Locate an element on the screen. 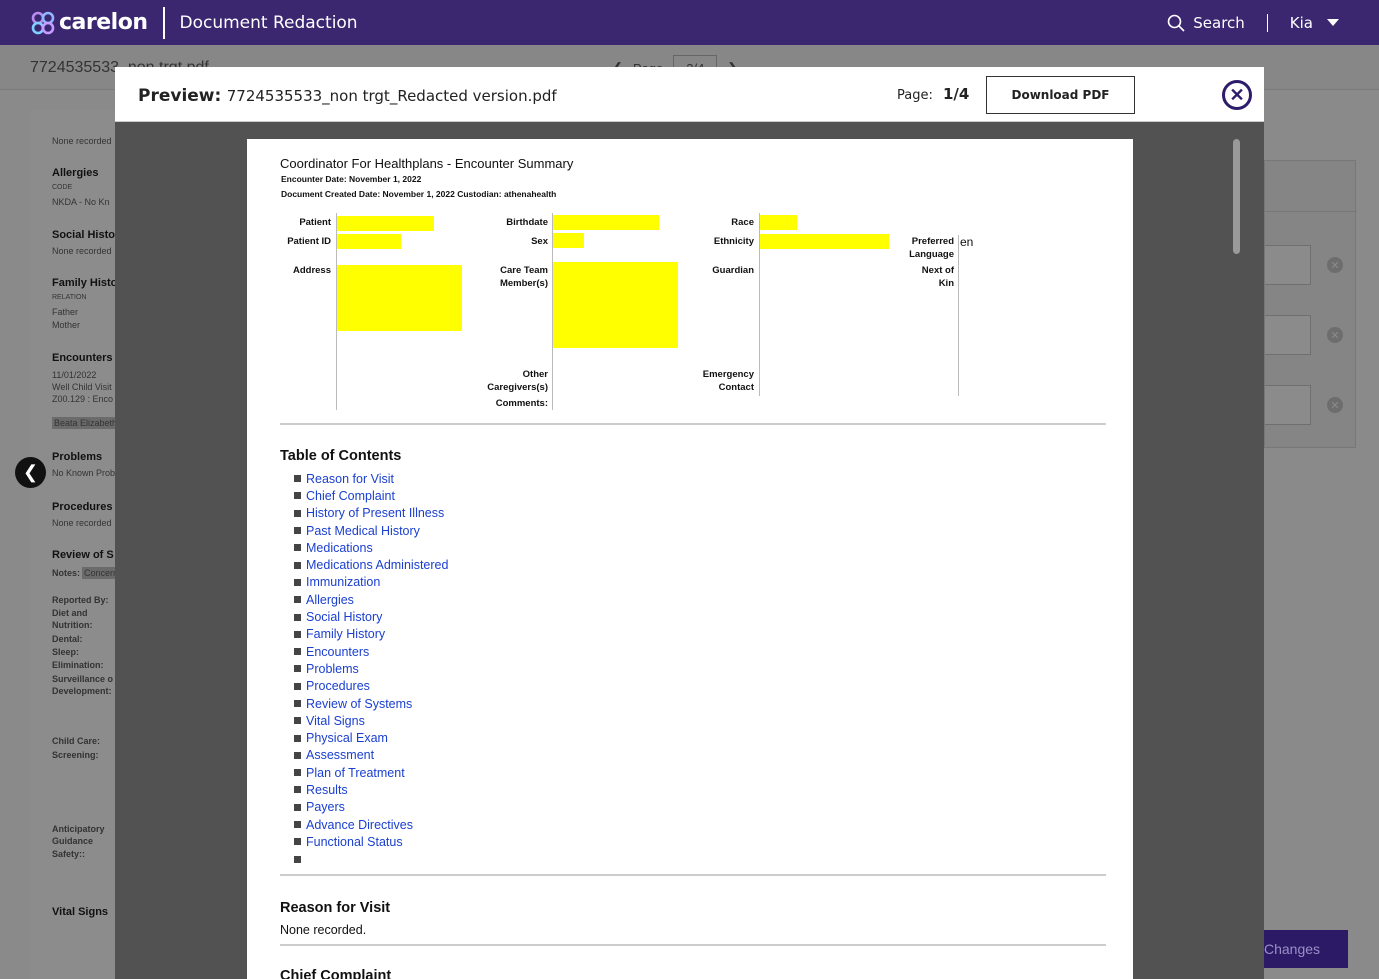  toc-item: Results is located at coordinates (371, 789).